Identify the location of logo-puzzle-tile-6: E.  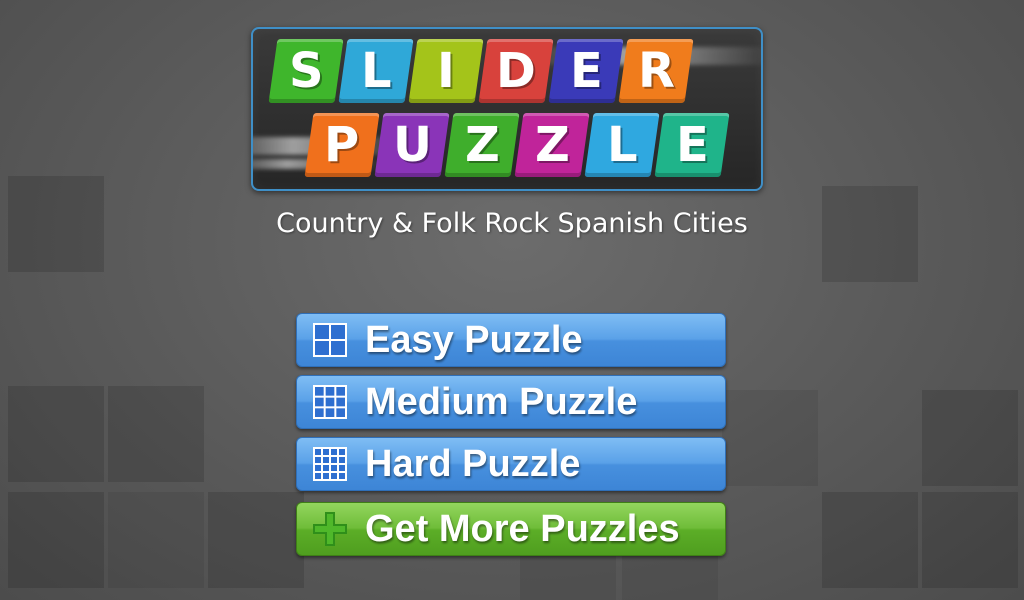
(692, 145).